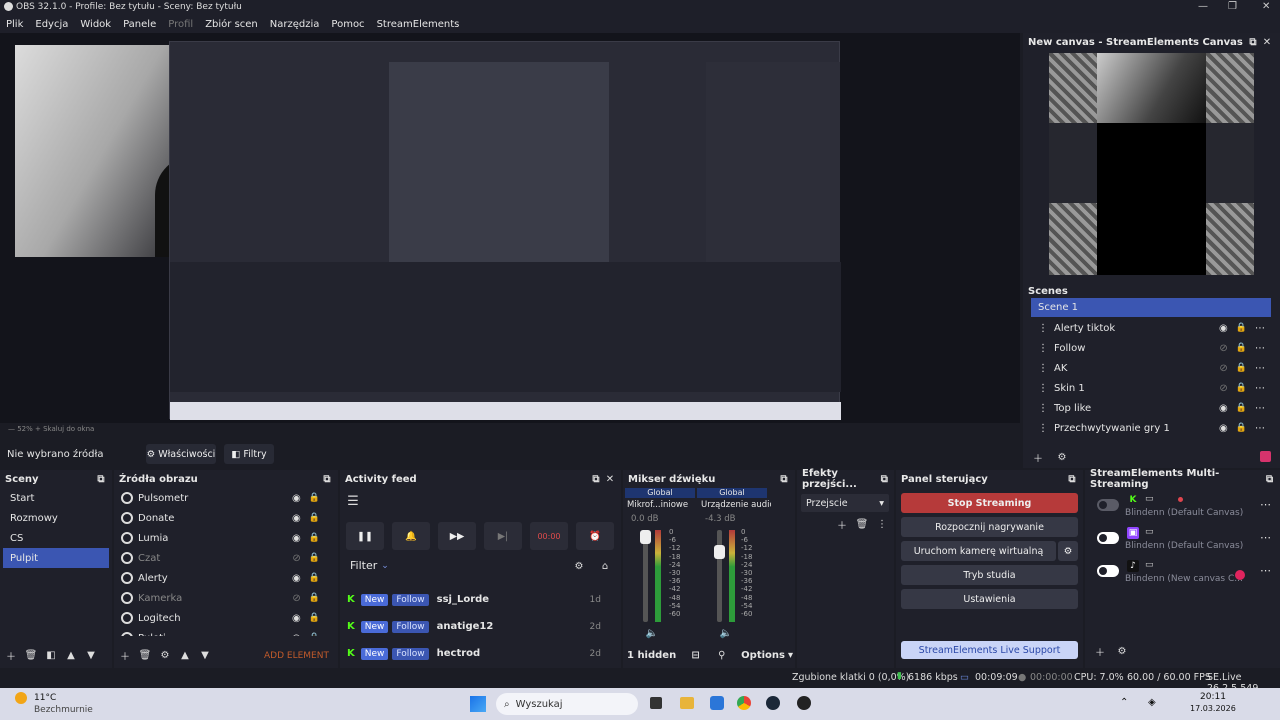  Describe the element at coordinates (595, 536) in the screenshot. I see `alarm-icon: ⏰` at that location.